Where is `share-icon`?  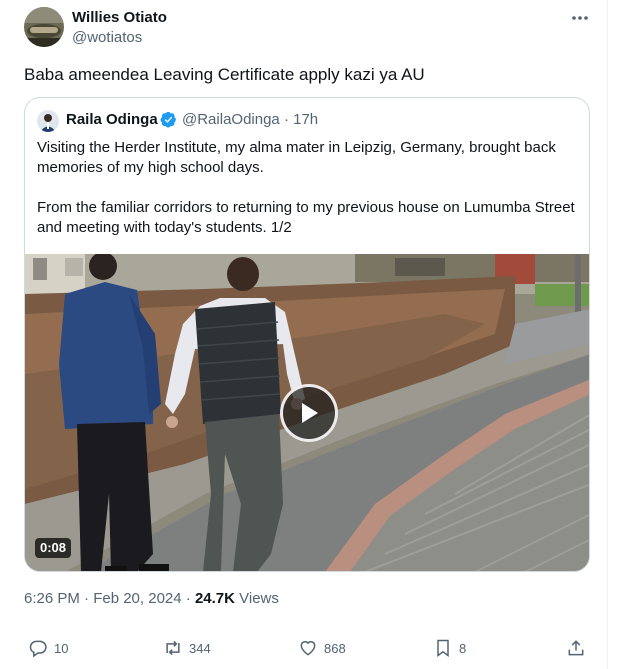
share-icon is located at coordinates (576, 648).